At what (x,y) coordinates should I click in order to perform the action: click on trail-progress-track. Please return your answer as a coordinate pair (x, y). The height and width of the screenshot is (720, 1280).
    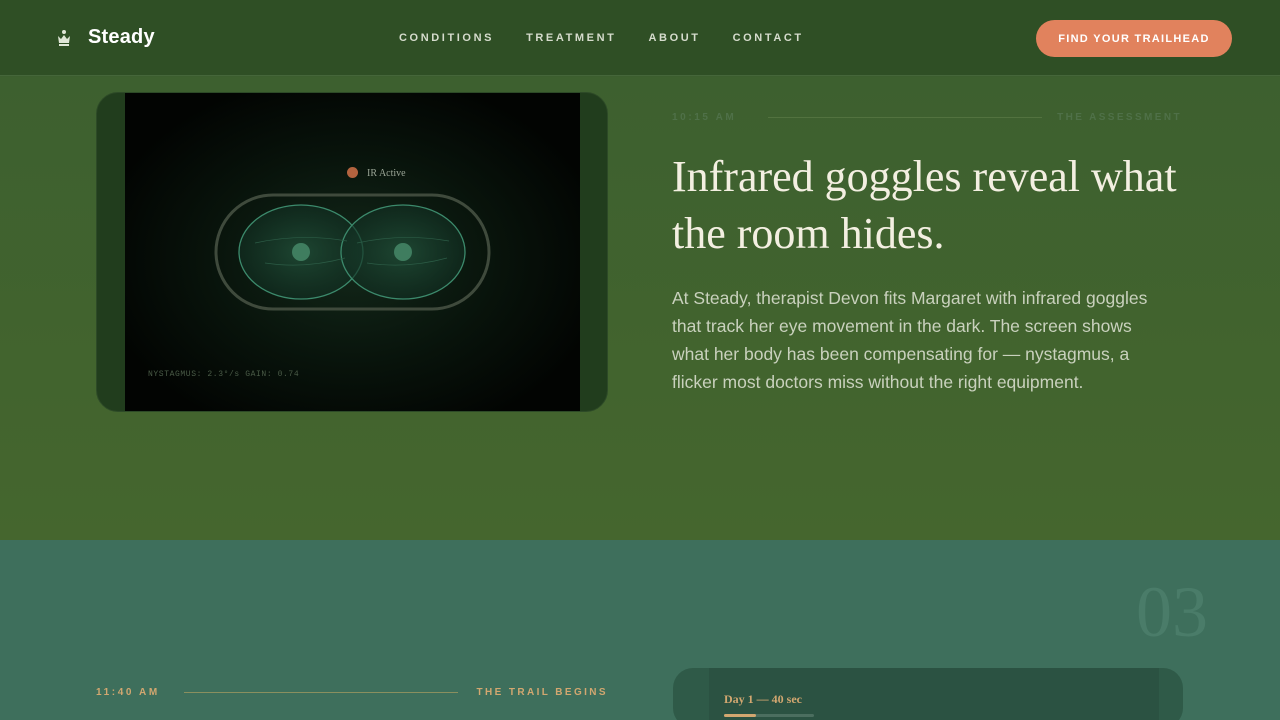
    Looking at the image, I should click on (769, 715).